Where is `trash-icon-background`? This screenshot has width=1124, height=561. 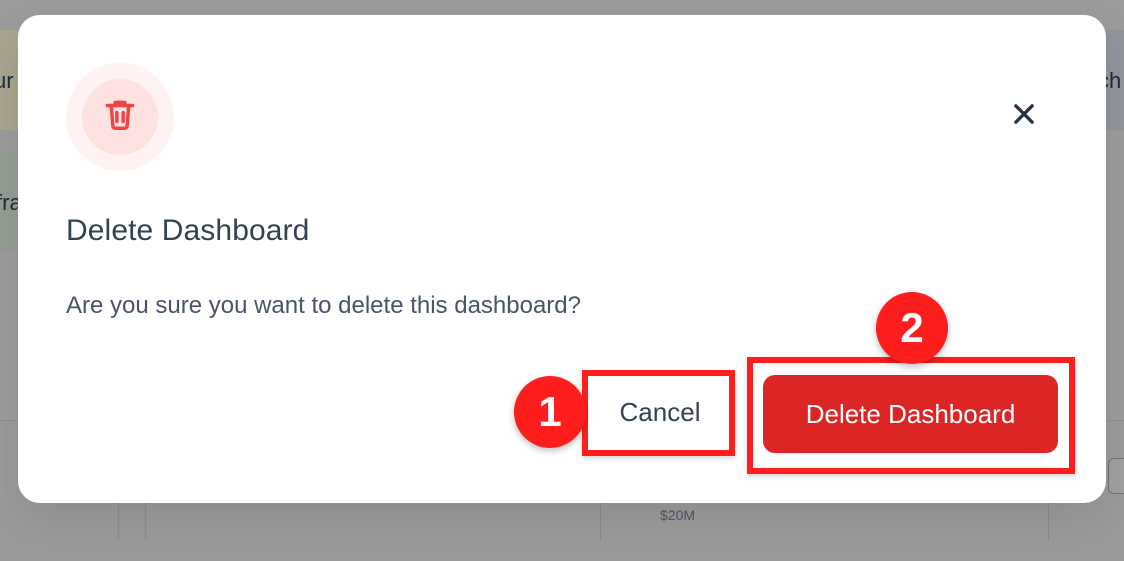
trash-icon-background is located at coordinates (120, 117).